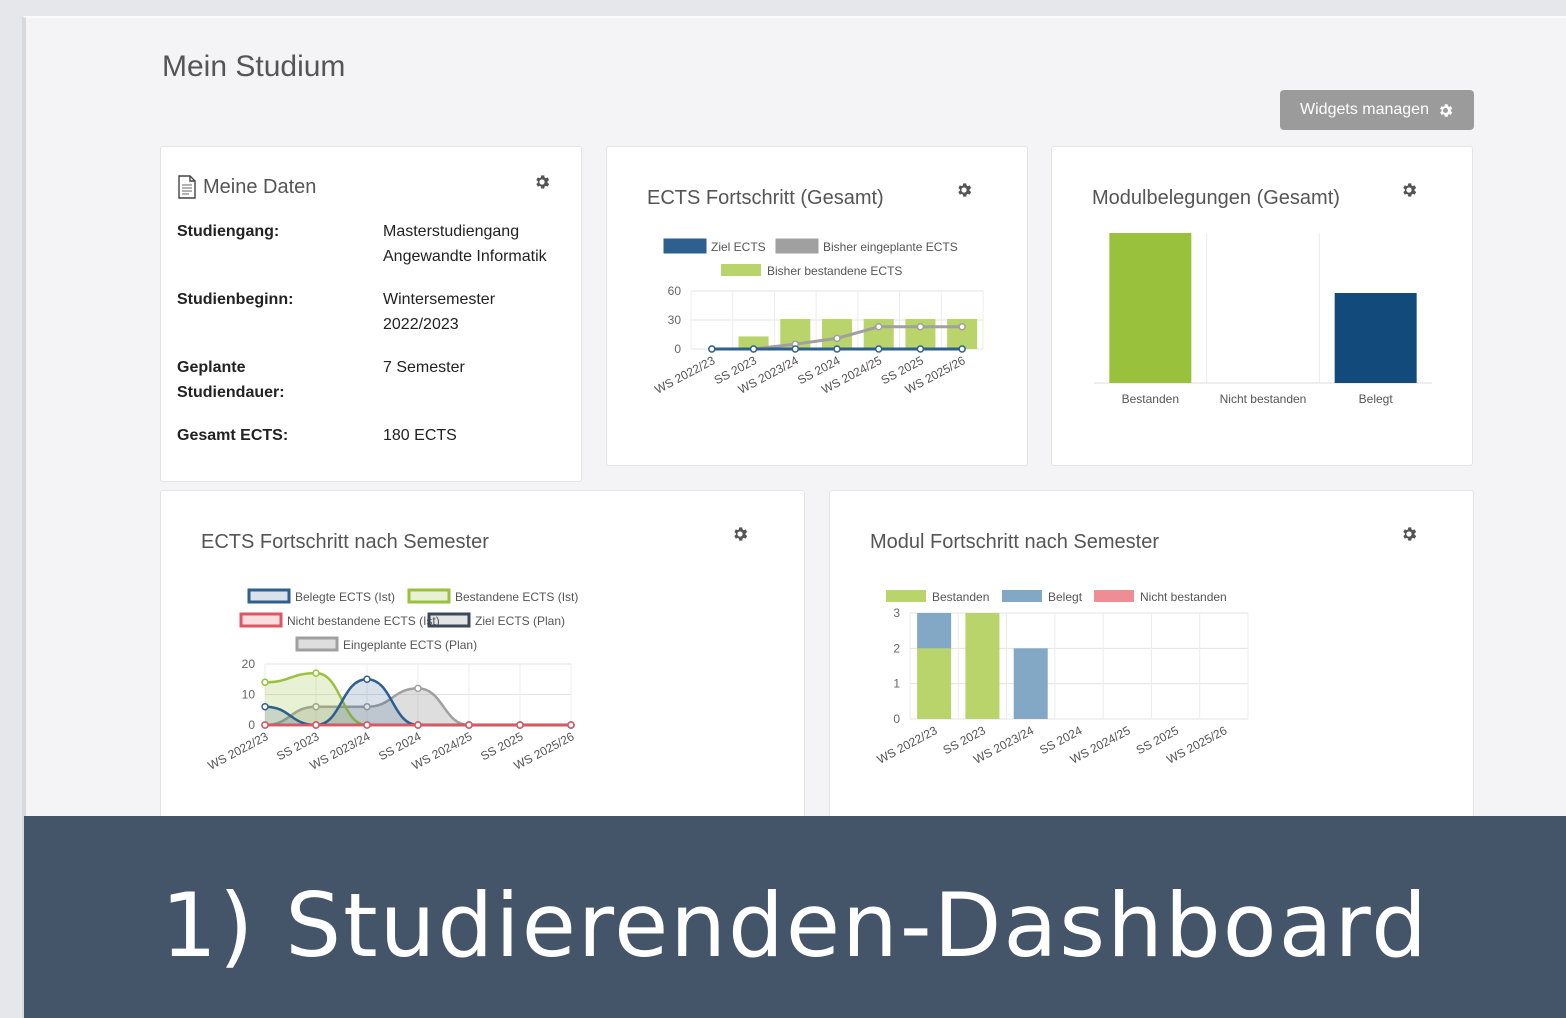  I want to click on legend-label: Belegt, so click(1065, 597).